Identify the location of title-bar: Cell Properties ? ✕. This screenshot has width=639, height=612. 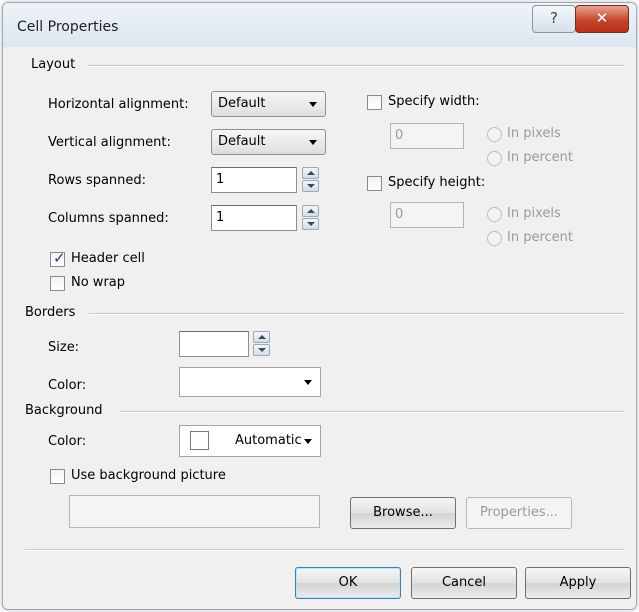
(319, 25).